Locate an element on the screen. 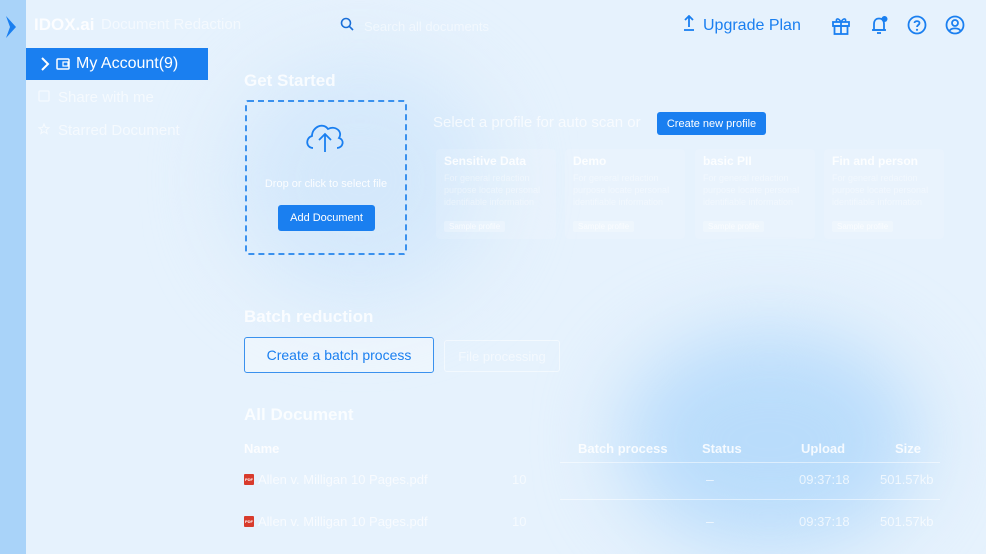  profile-card-title: Sensitive Data is located at coordinates (485, 161).